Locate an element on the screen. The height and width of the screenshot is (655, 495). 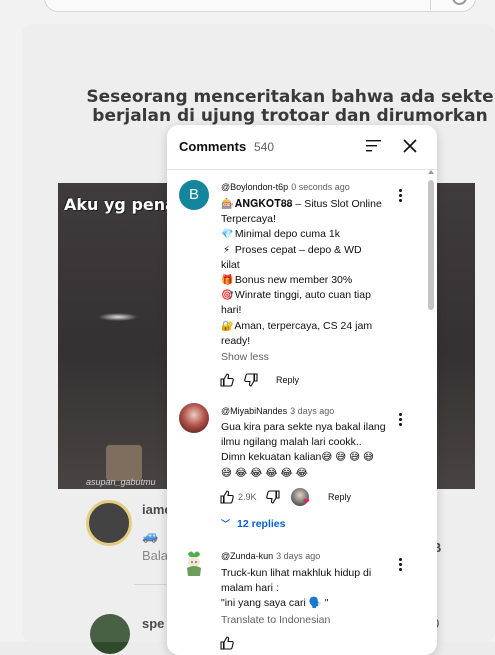
comment-line-text: 𝐀𝐍𝐆𝐊𝐎𝐓𝟖𝟖 – Situs Slot Online is located at coordinates (308, 204).